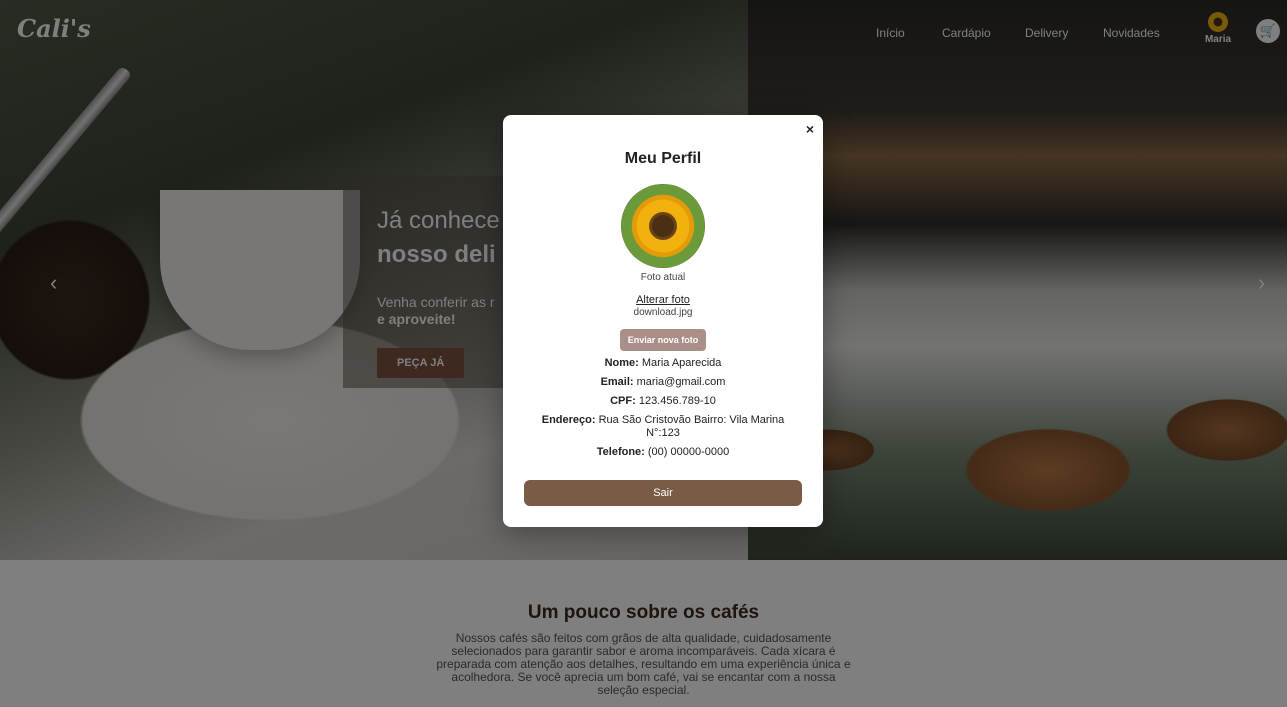  Describe the element at coordinates (620, 452) in the screenshot. I see `field-label: Telefone:` at that location.